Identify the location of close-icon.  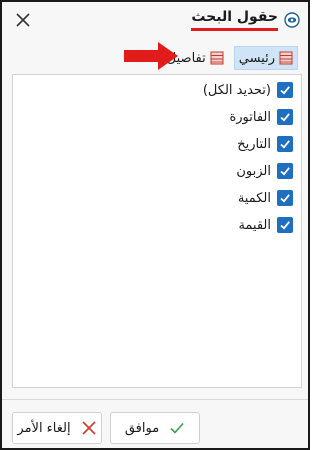
(23, 20).